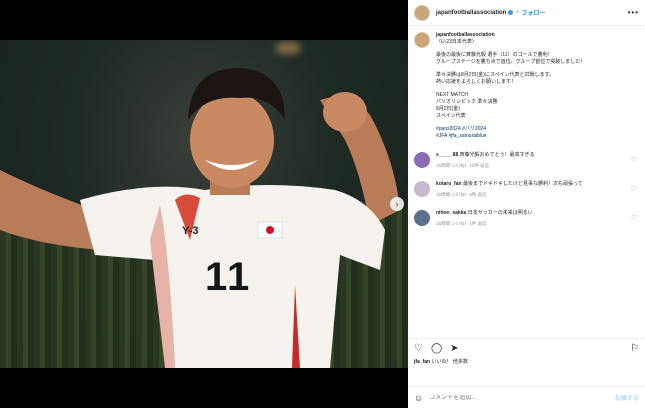 This screenshot has height=408, width=645. I want to click on comment-text: 斉藤光毅おめでとう！最高すぎる, so click(497, 155).